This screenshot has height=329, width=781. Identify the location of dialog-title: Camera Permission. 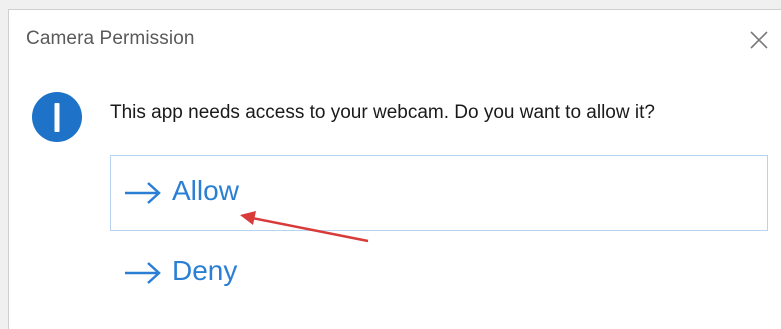
(110, 38).